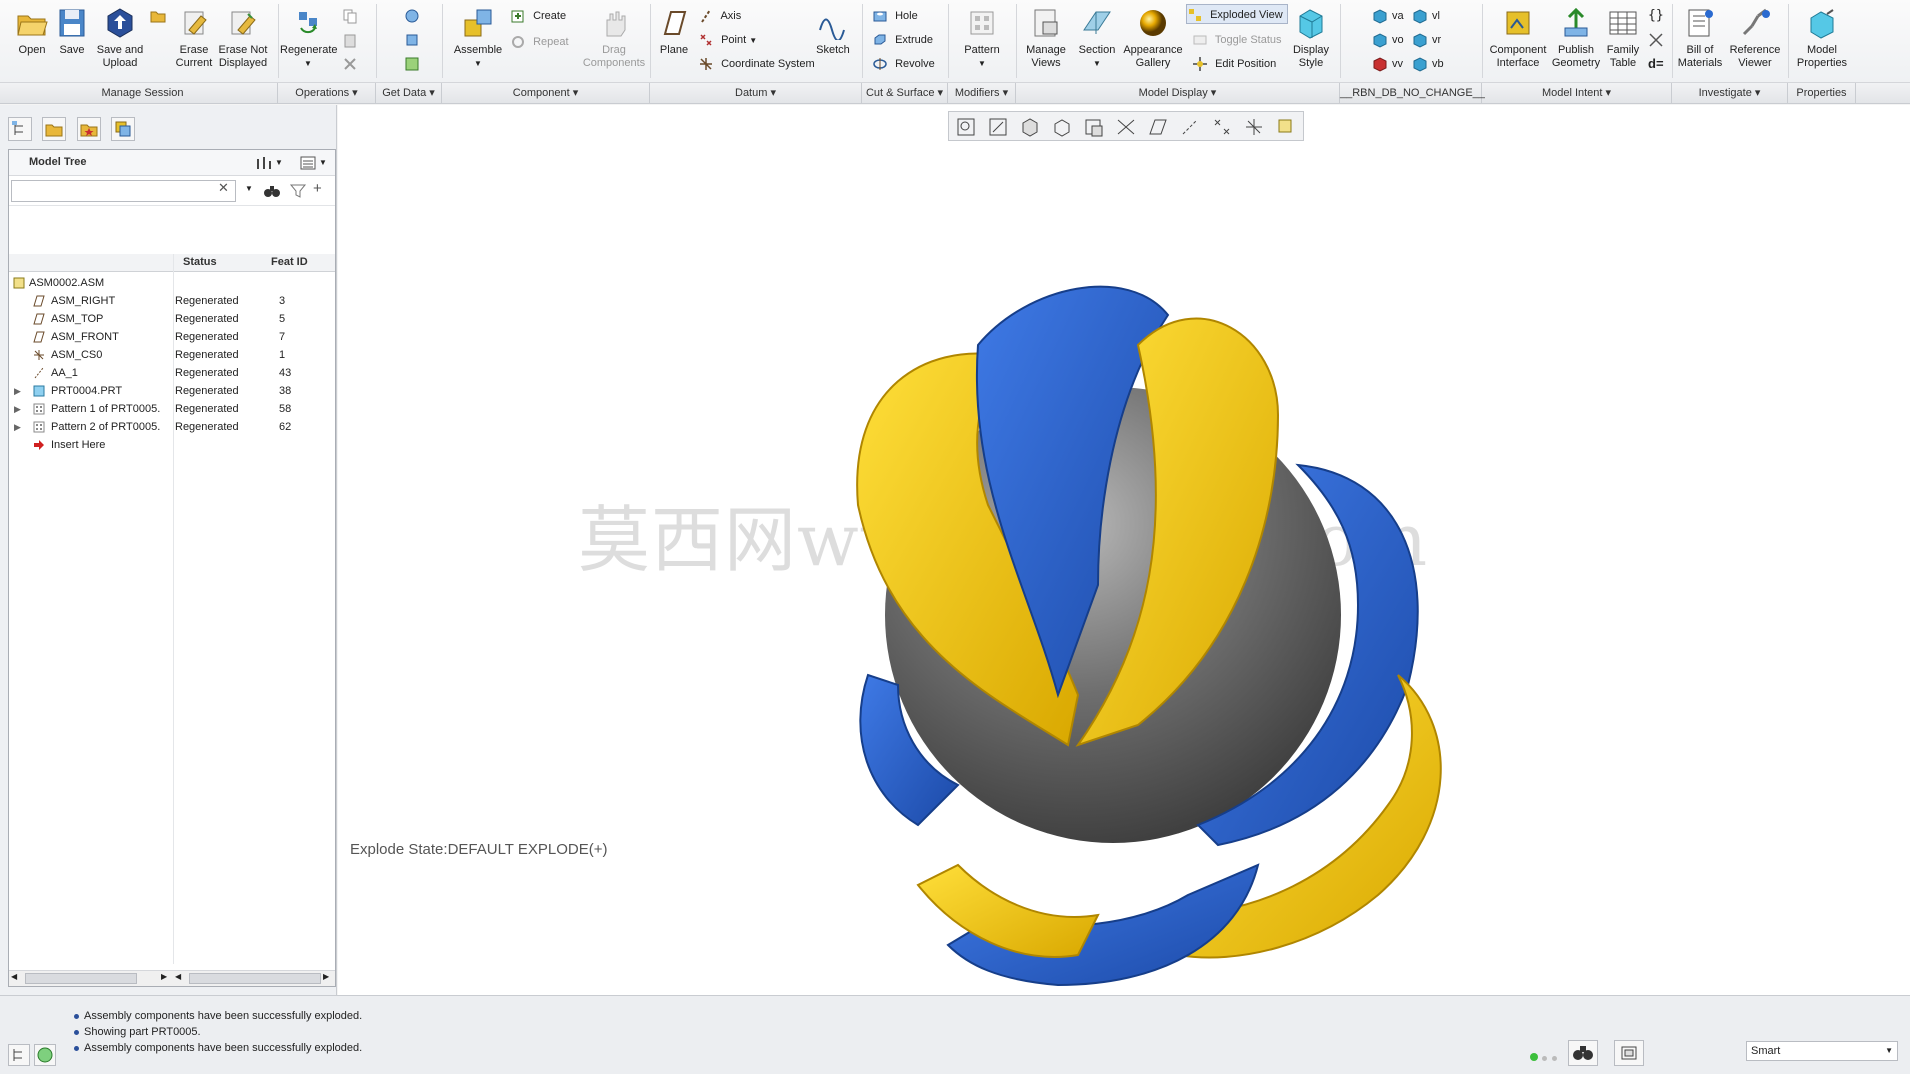 The width and height of the screenshot is (1910, 1074). What do you see at coordinates (1237, 14) in the screenshot?
I see `exploded-view-button: Exploded View` at bounding box center [1237, 14].